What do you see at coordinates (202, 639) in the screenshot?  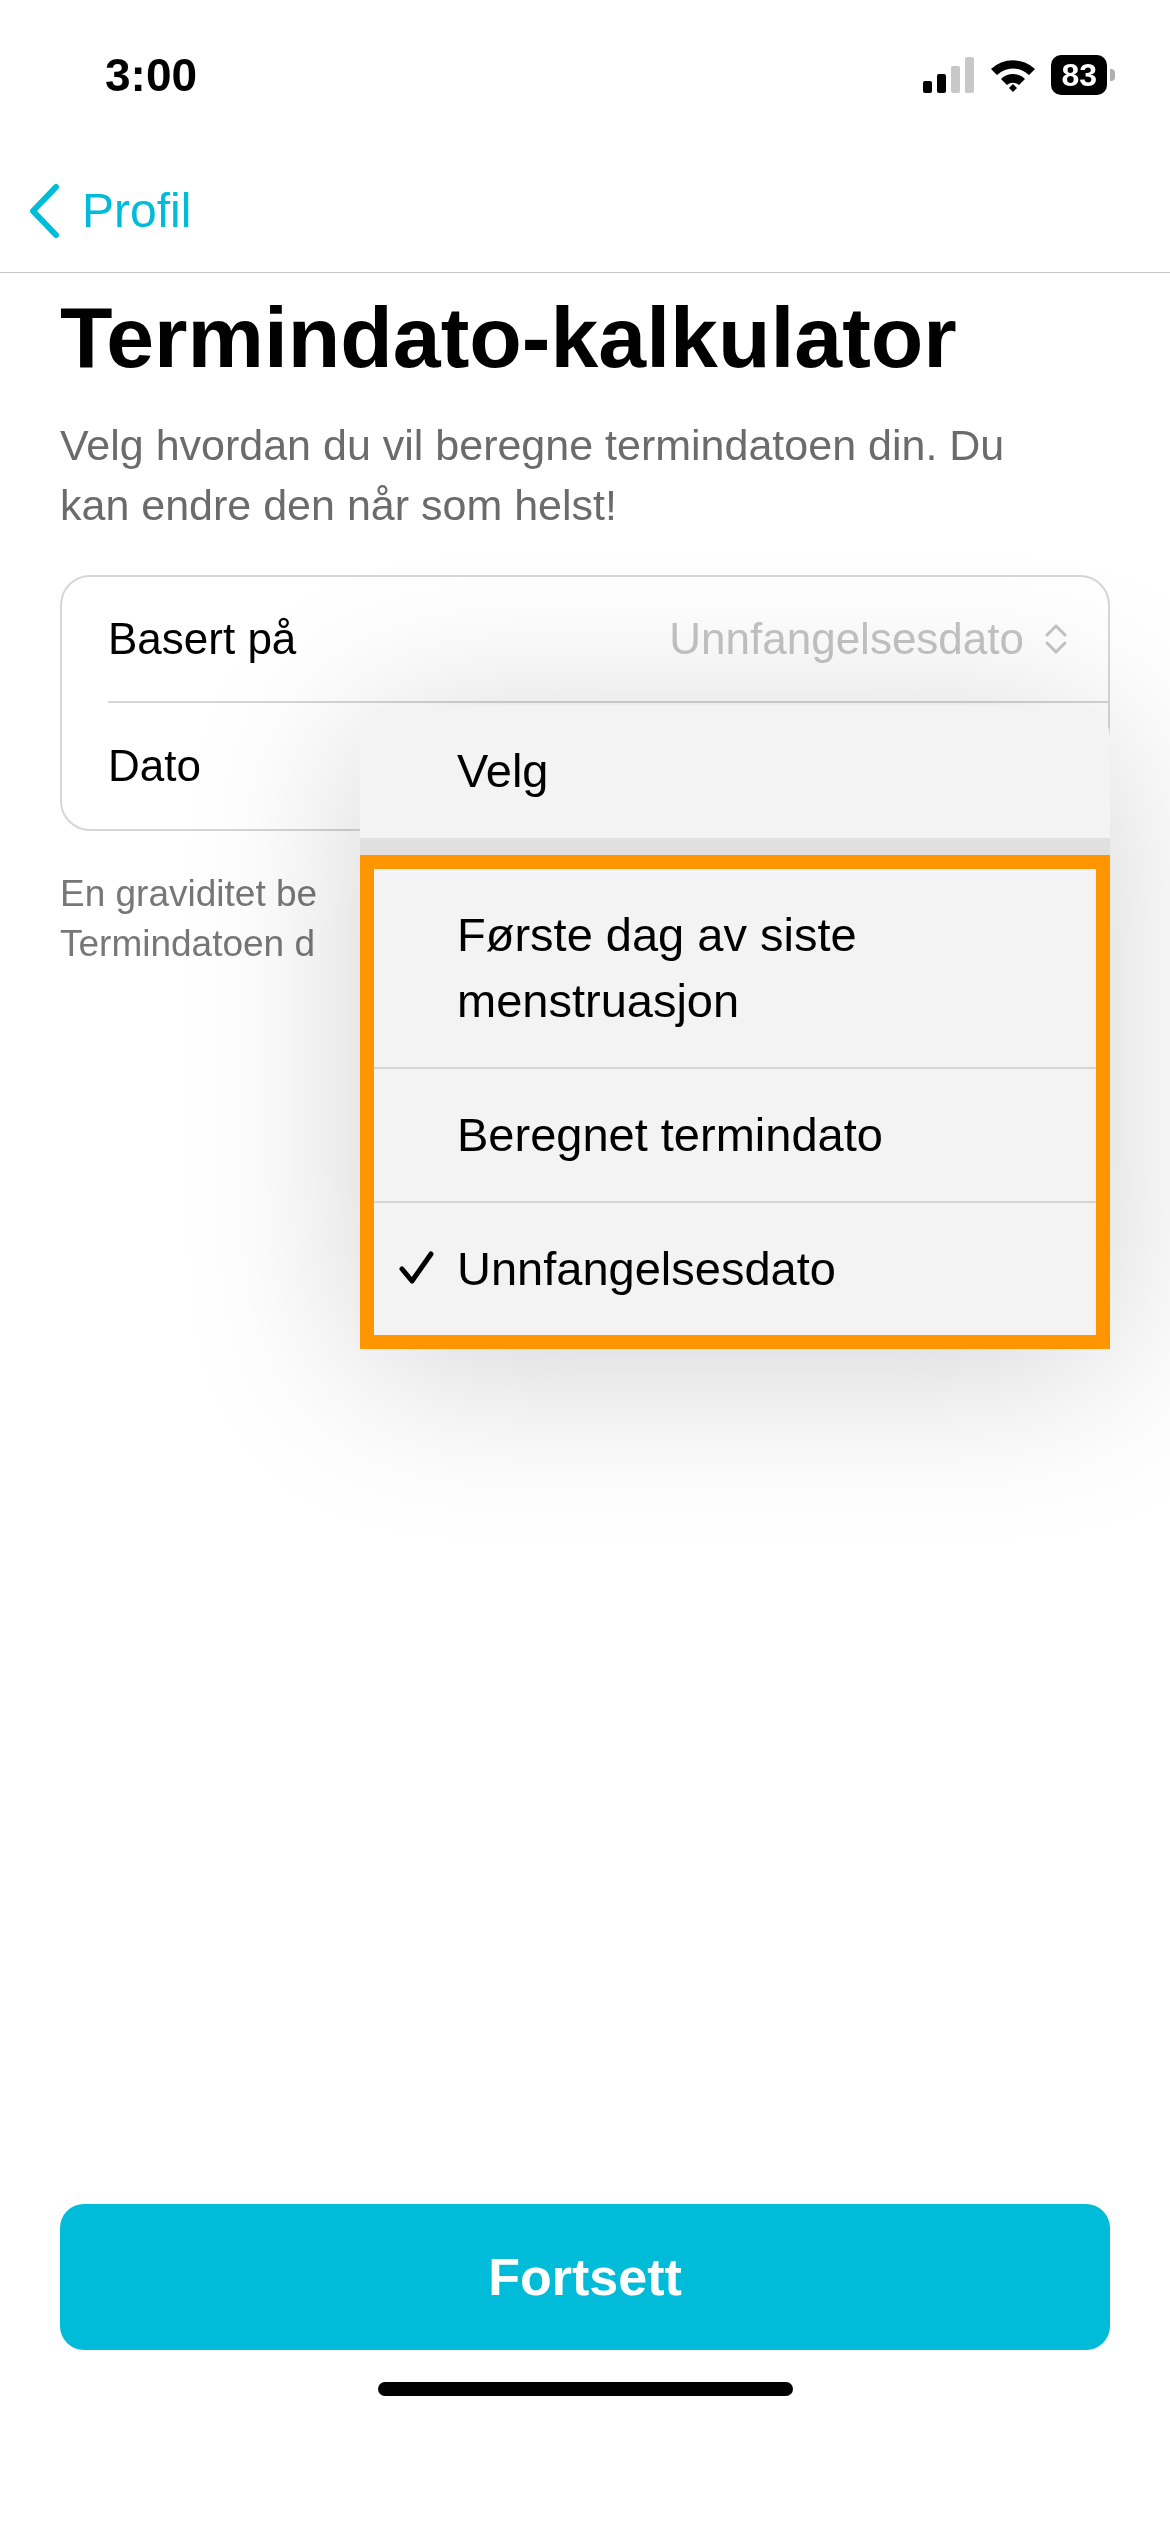 I see `form-label: Basert på` at bounding box center [202, 639].